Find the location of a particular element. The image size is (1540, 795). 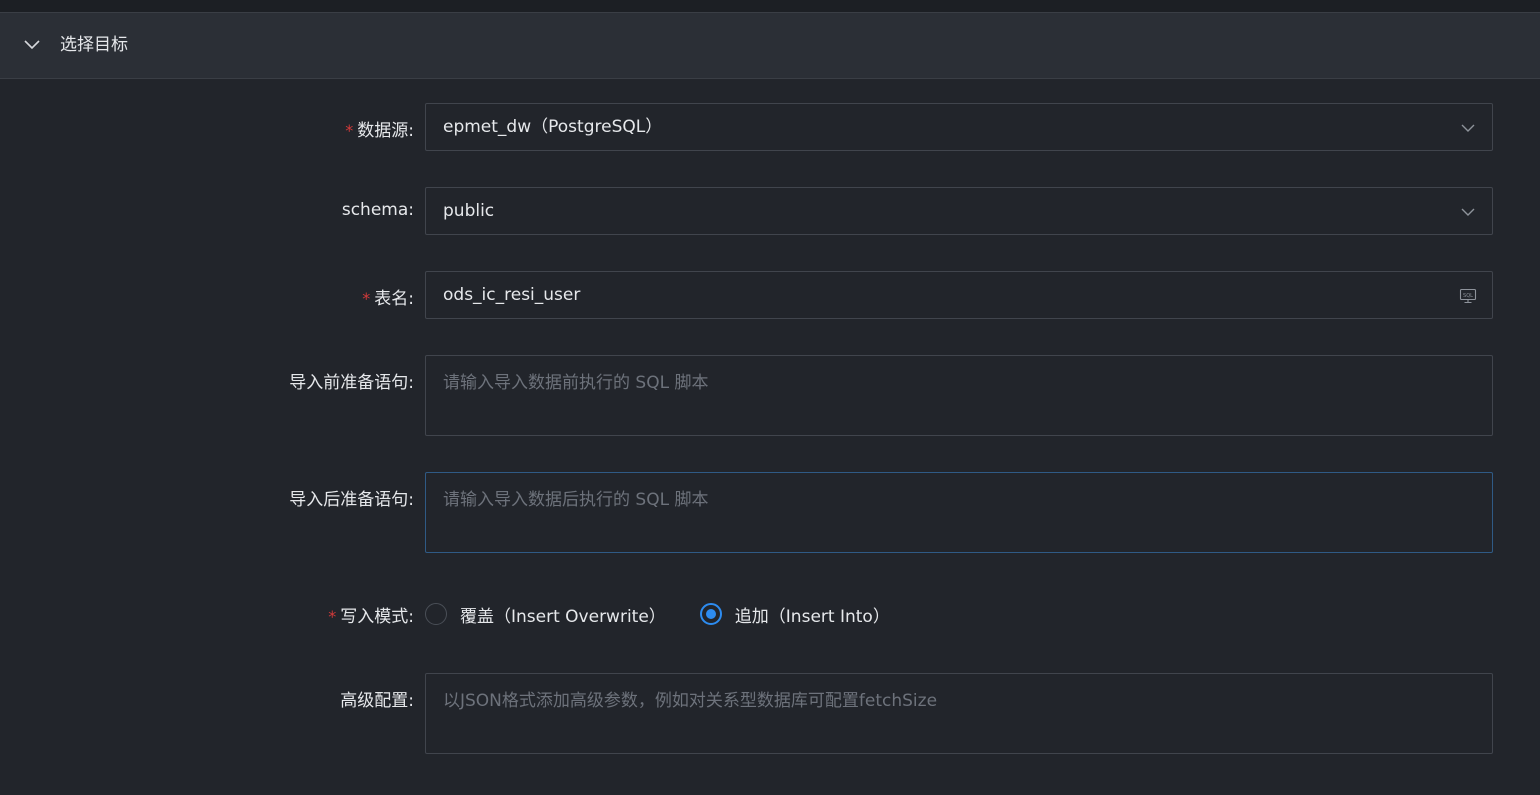

datasource-label-text: 数据源: is located at coordinates (385, 131).